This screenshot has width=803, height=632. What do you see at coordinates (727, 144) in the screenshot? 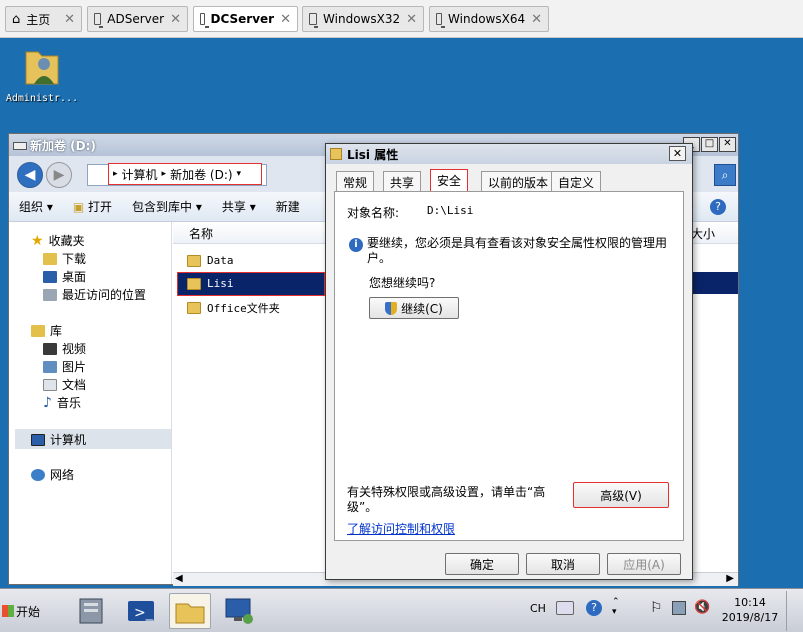
I see `close-button: ✕` at bounding box center [727, 144].